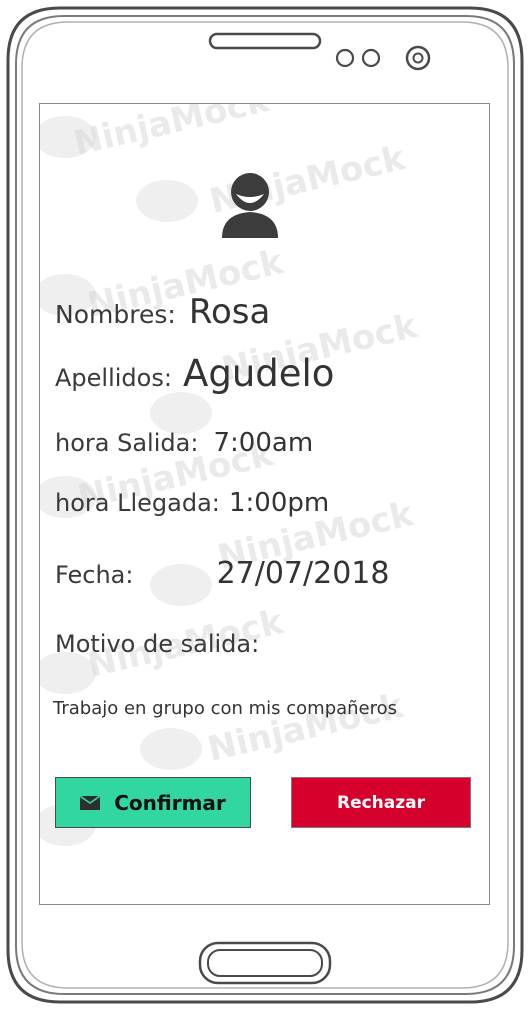 This screenshot has width=530, height=1010. What do you see at coordinates (303, 573) in the screenshot?
I see `fecha-value: 27/07/2018` at bounding box center [303, 573].